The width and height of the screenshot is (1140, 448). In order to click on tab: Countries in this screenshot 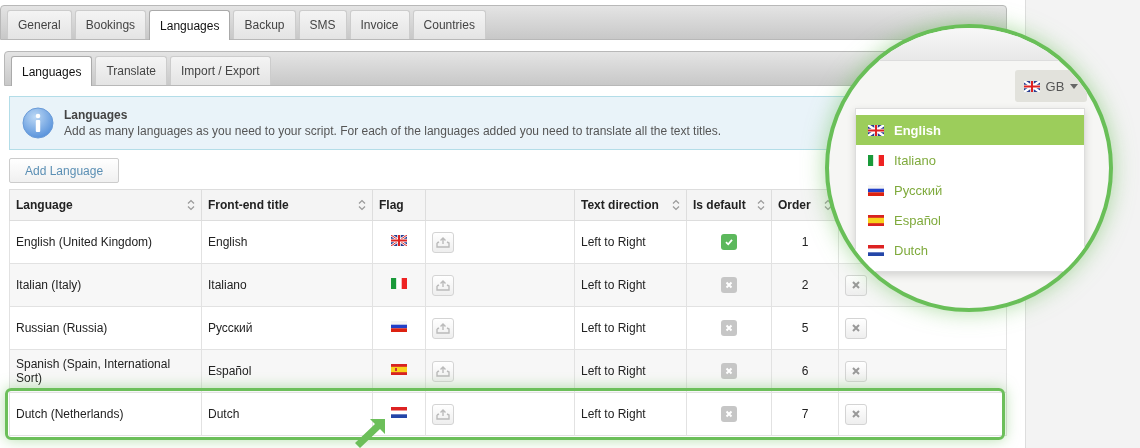, I will do `click(449, 24)`.